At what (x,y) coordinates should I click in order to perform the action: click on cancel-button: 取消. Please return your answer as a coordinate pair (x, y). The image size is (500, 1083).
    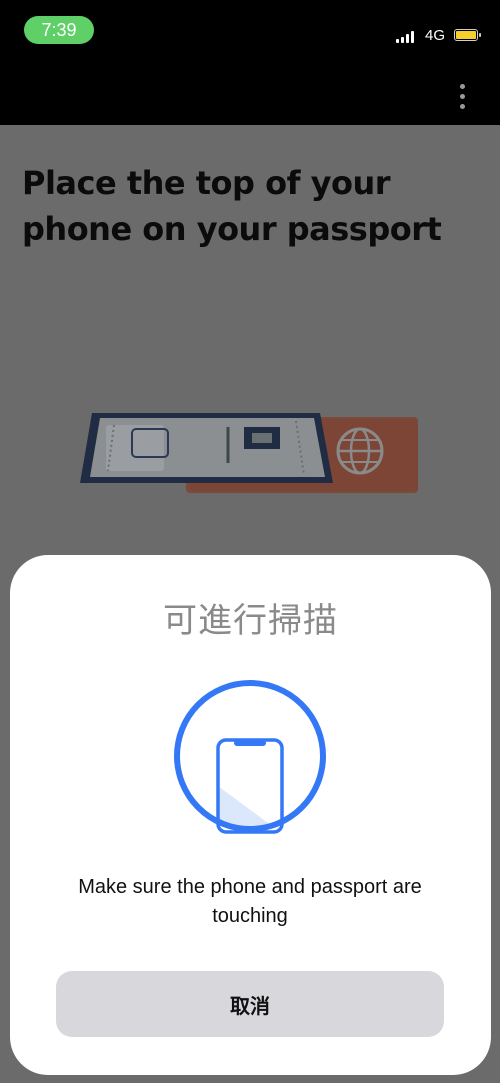
    Looking at the image, I should click on (250, 1004).